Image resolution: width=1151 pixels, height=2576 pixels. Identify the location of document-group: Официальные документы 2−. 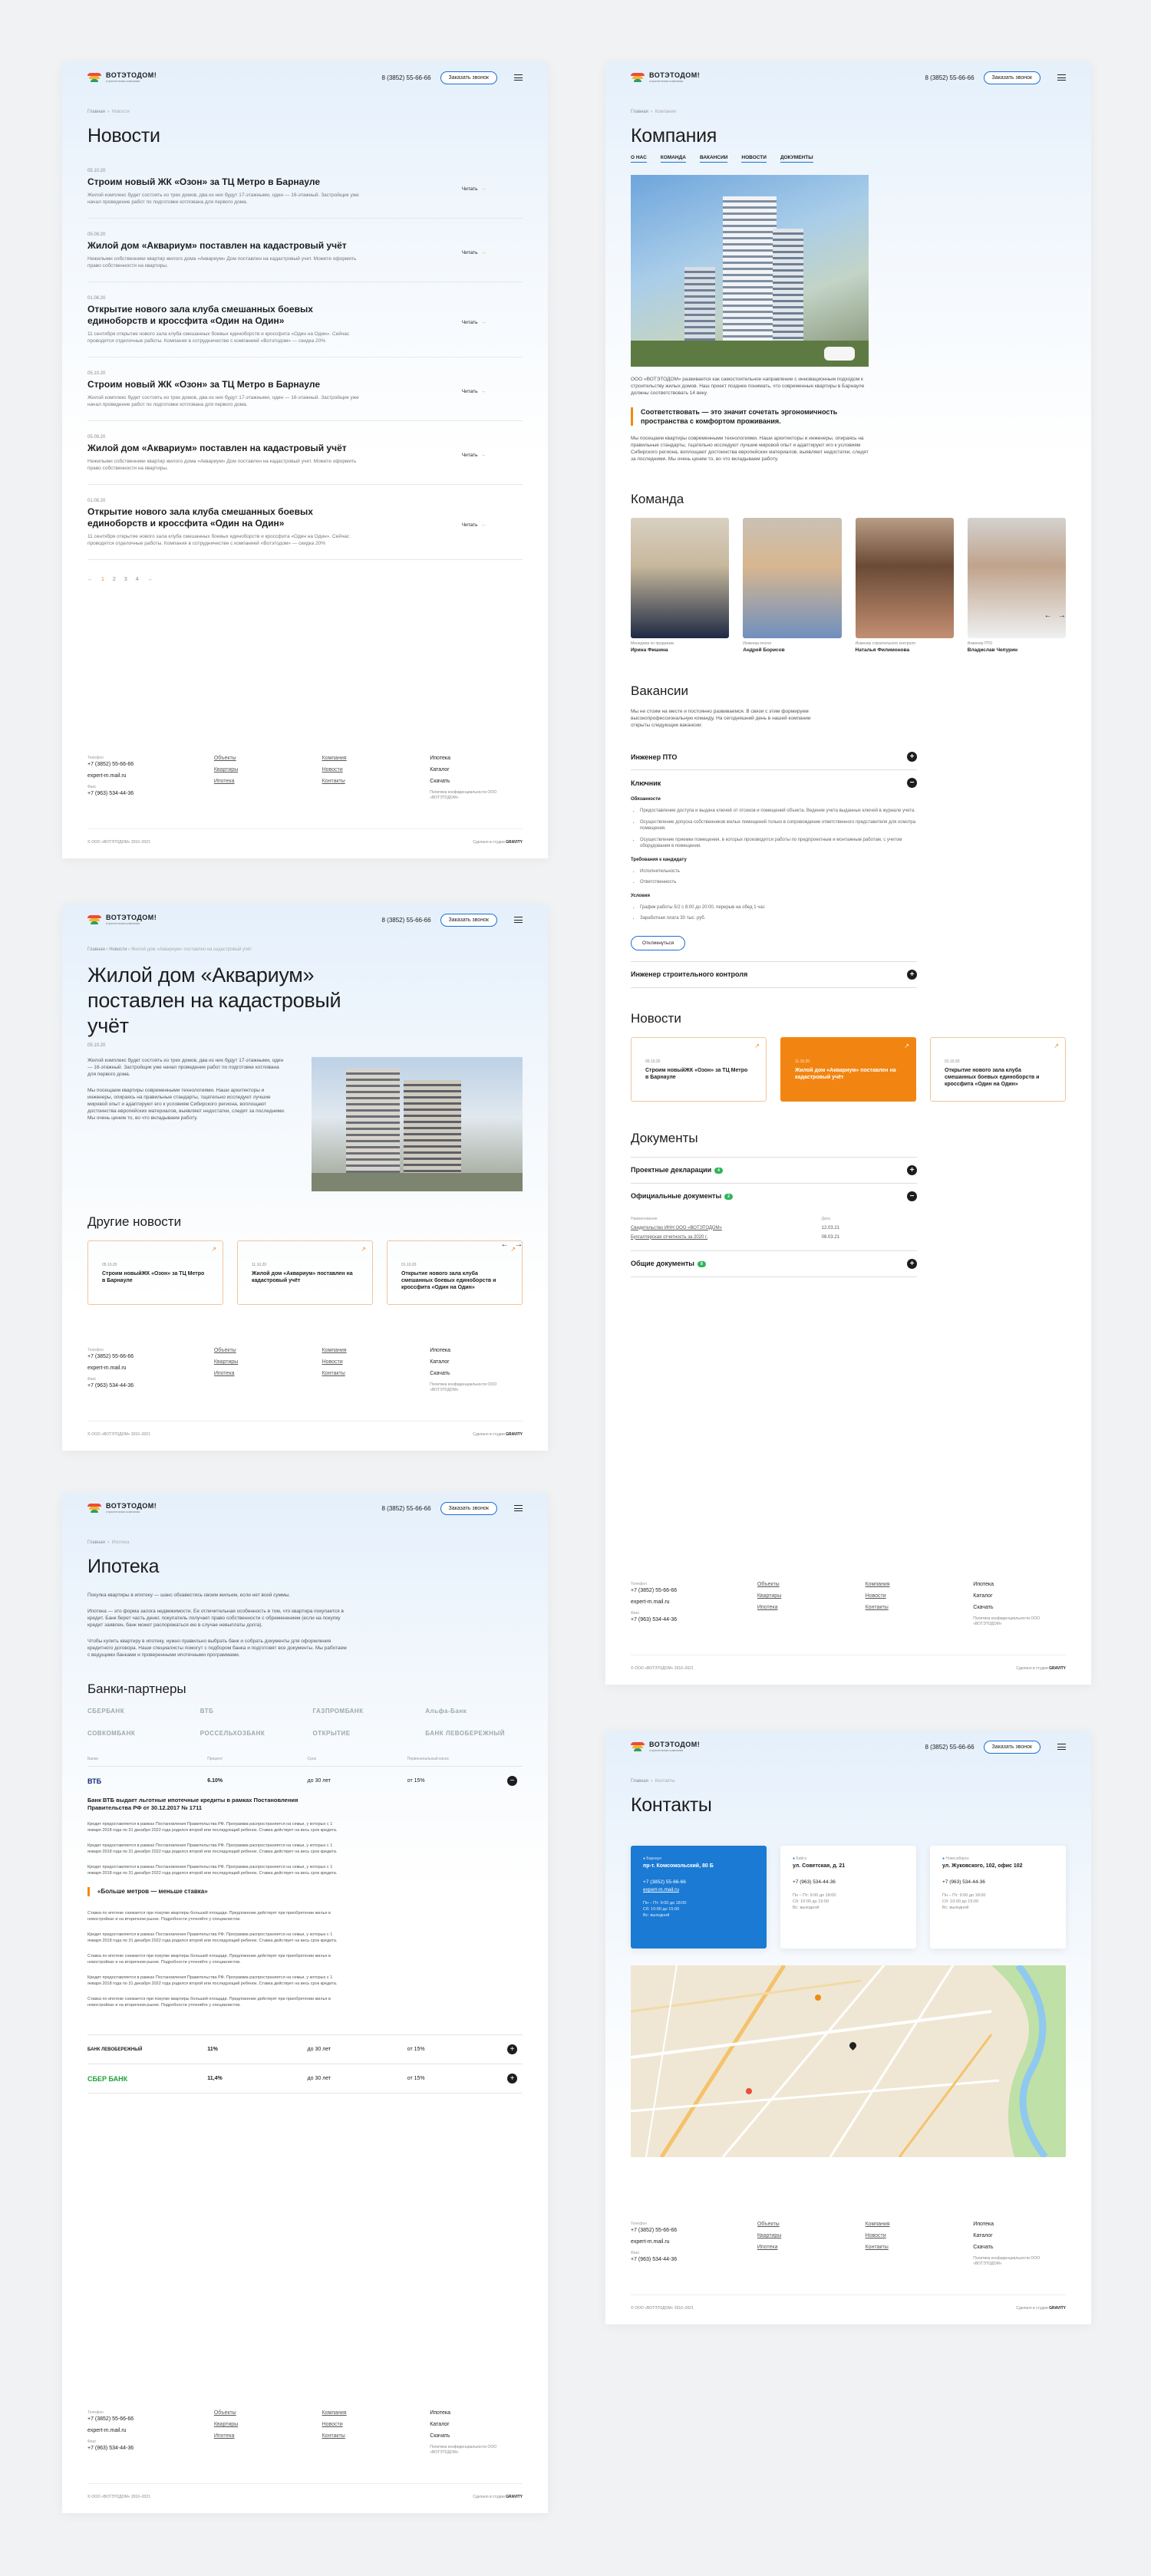
(774, 1196).